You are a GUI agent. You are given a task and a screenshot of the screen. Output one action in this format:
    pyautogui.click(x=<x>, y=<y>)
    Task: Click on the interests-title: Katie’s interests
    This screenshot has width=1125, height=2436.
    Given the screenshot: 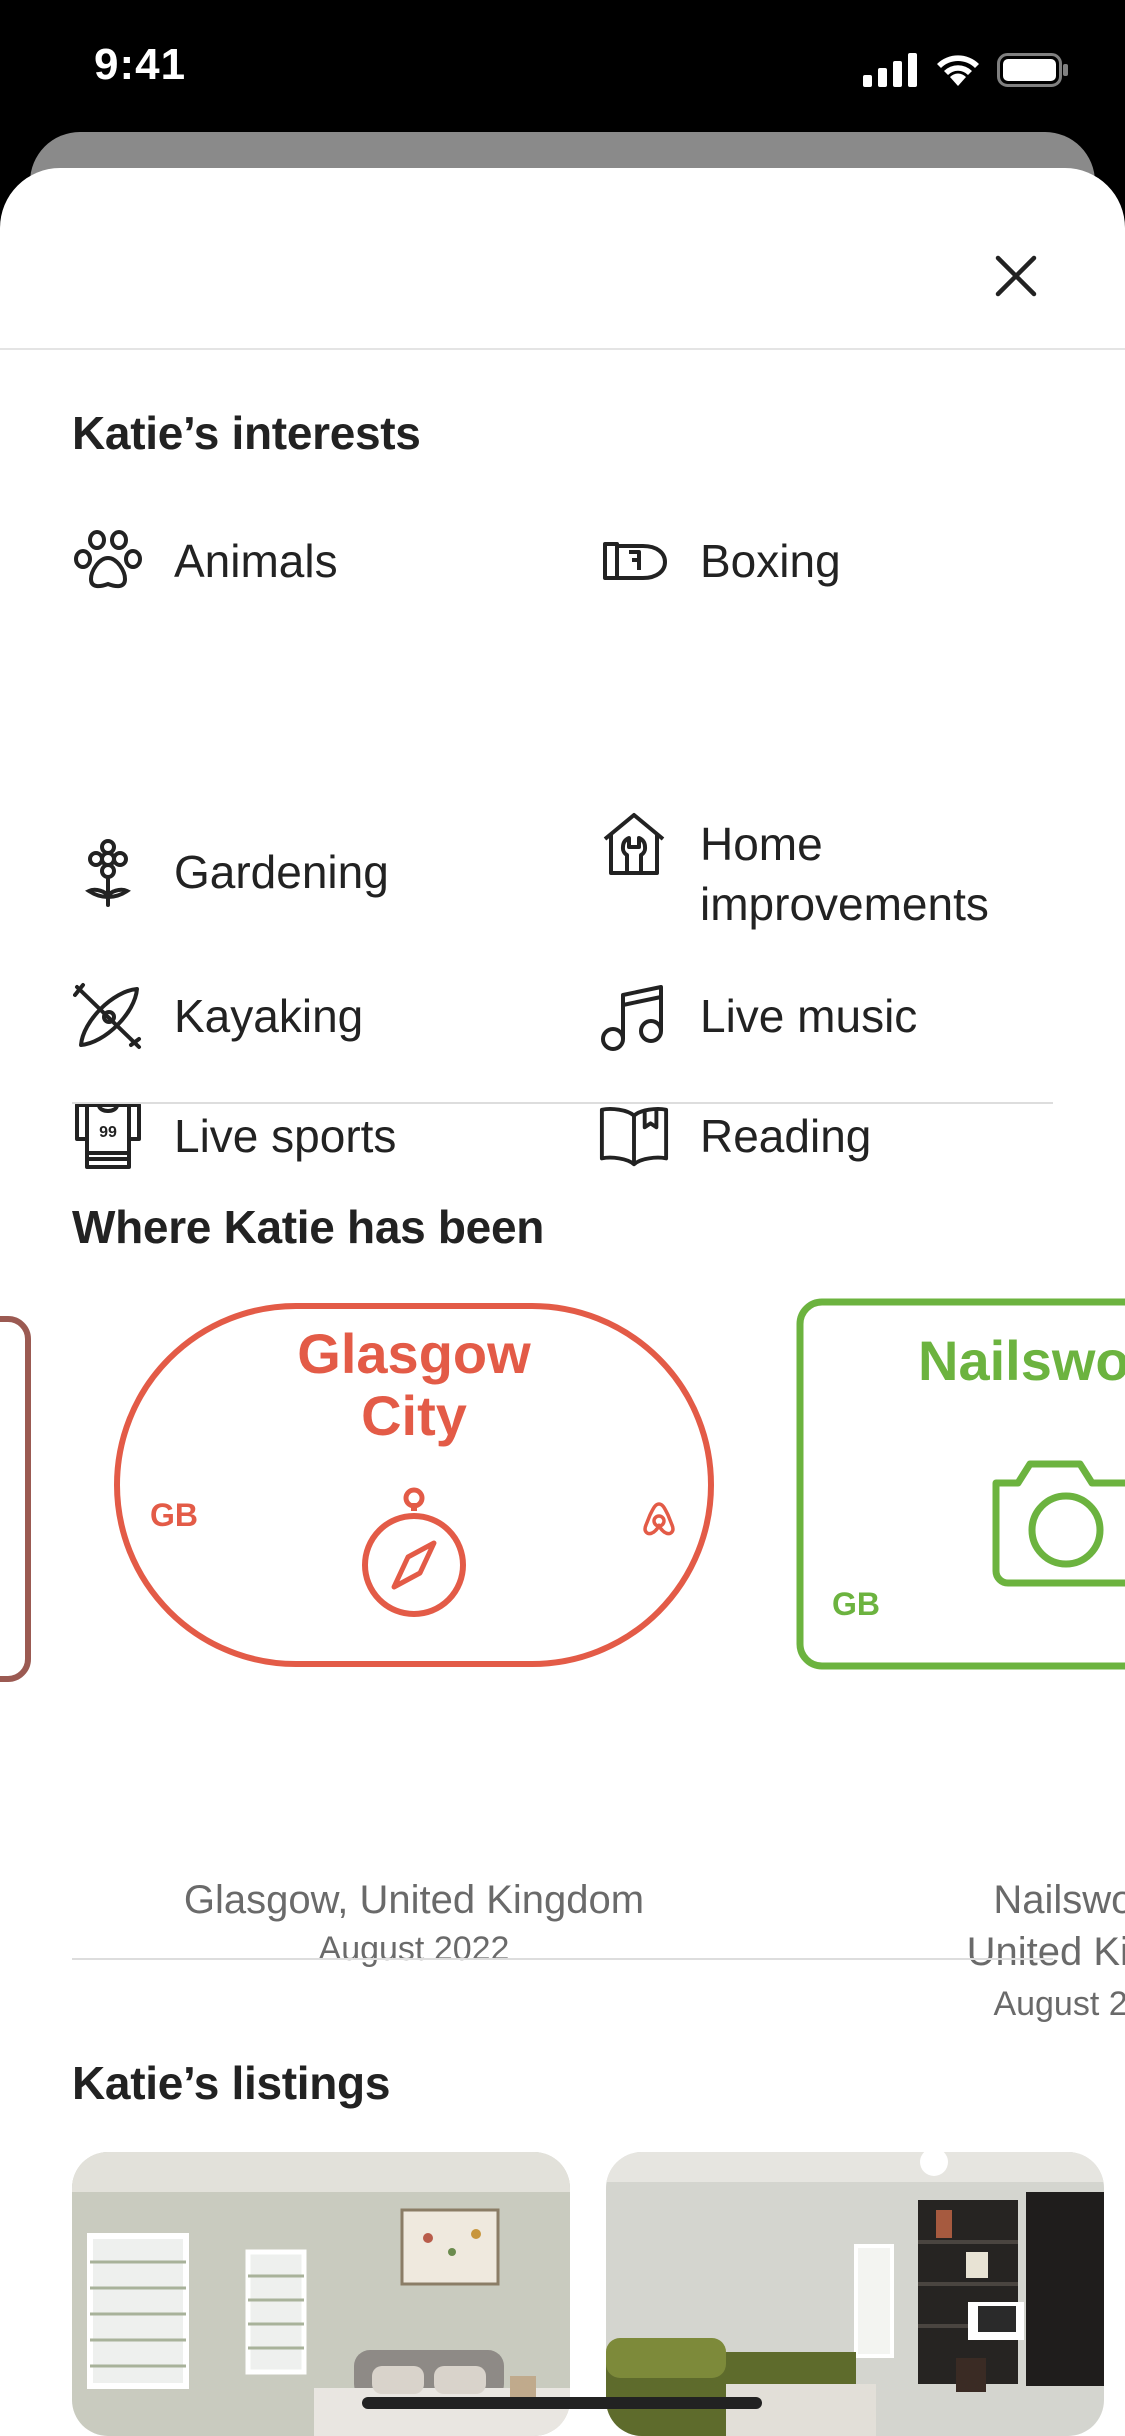 What is the action you would take?
    pyautogui.click(x=246, y=433)
    